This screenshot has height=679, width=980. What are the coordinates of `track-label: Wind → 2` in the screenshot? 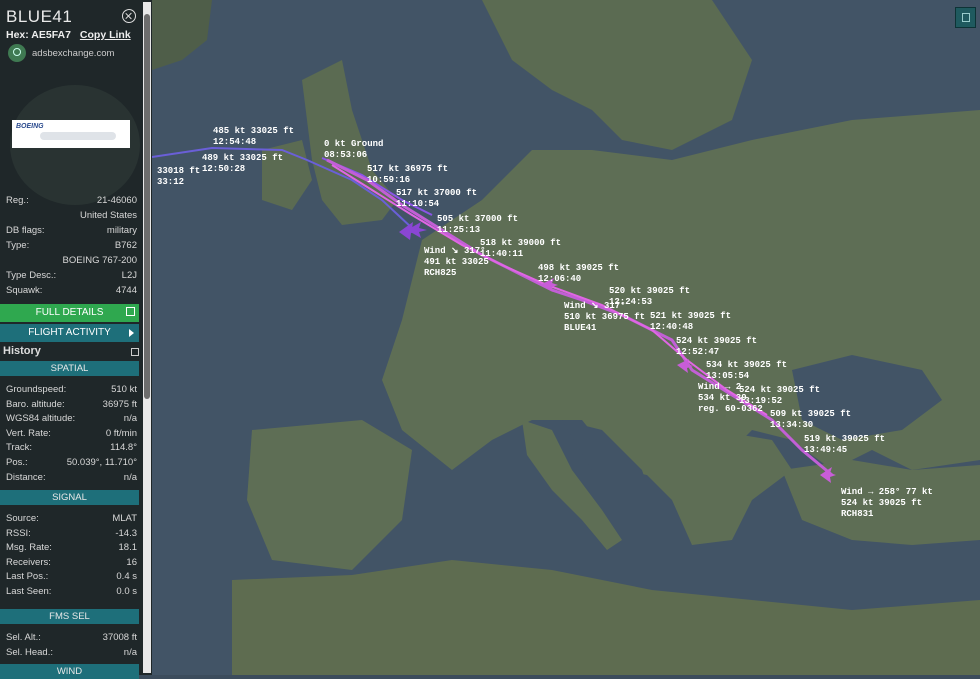 It's located at (719, 387).